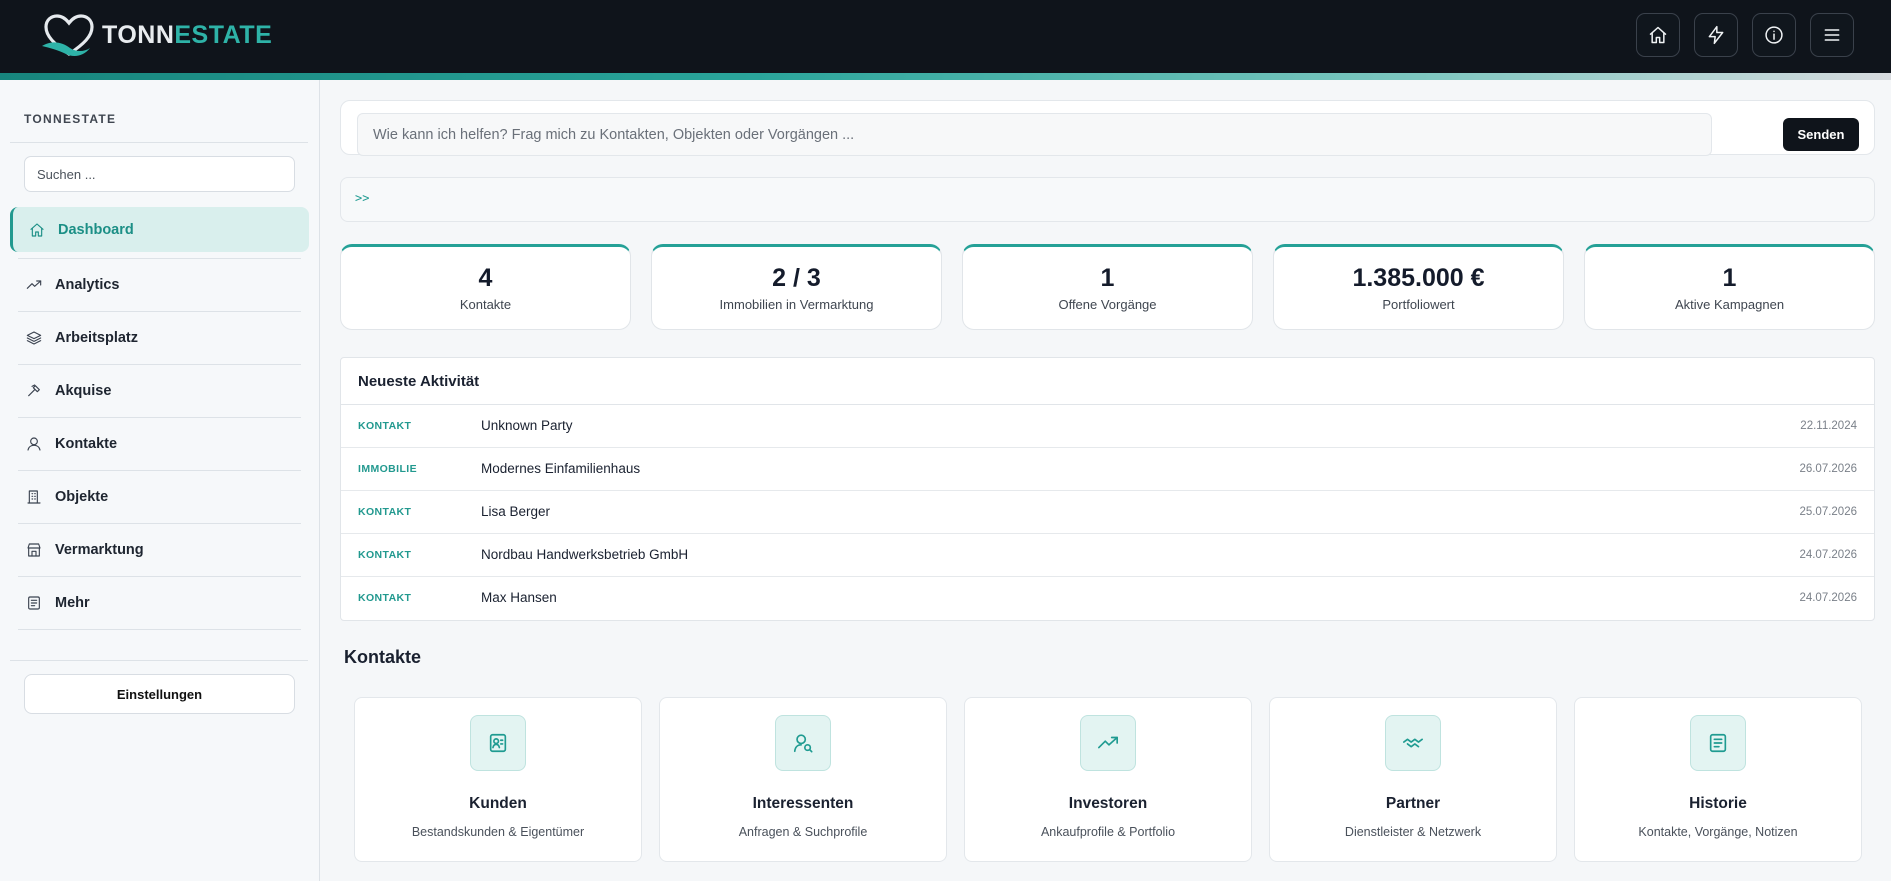 This screenshot has width=1891, height=881. Describe the element at coordinates (187, 34) in the screenshot. I see `logo-text: TONNESTATE` at that location.